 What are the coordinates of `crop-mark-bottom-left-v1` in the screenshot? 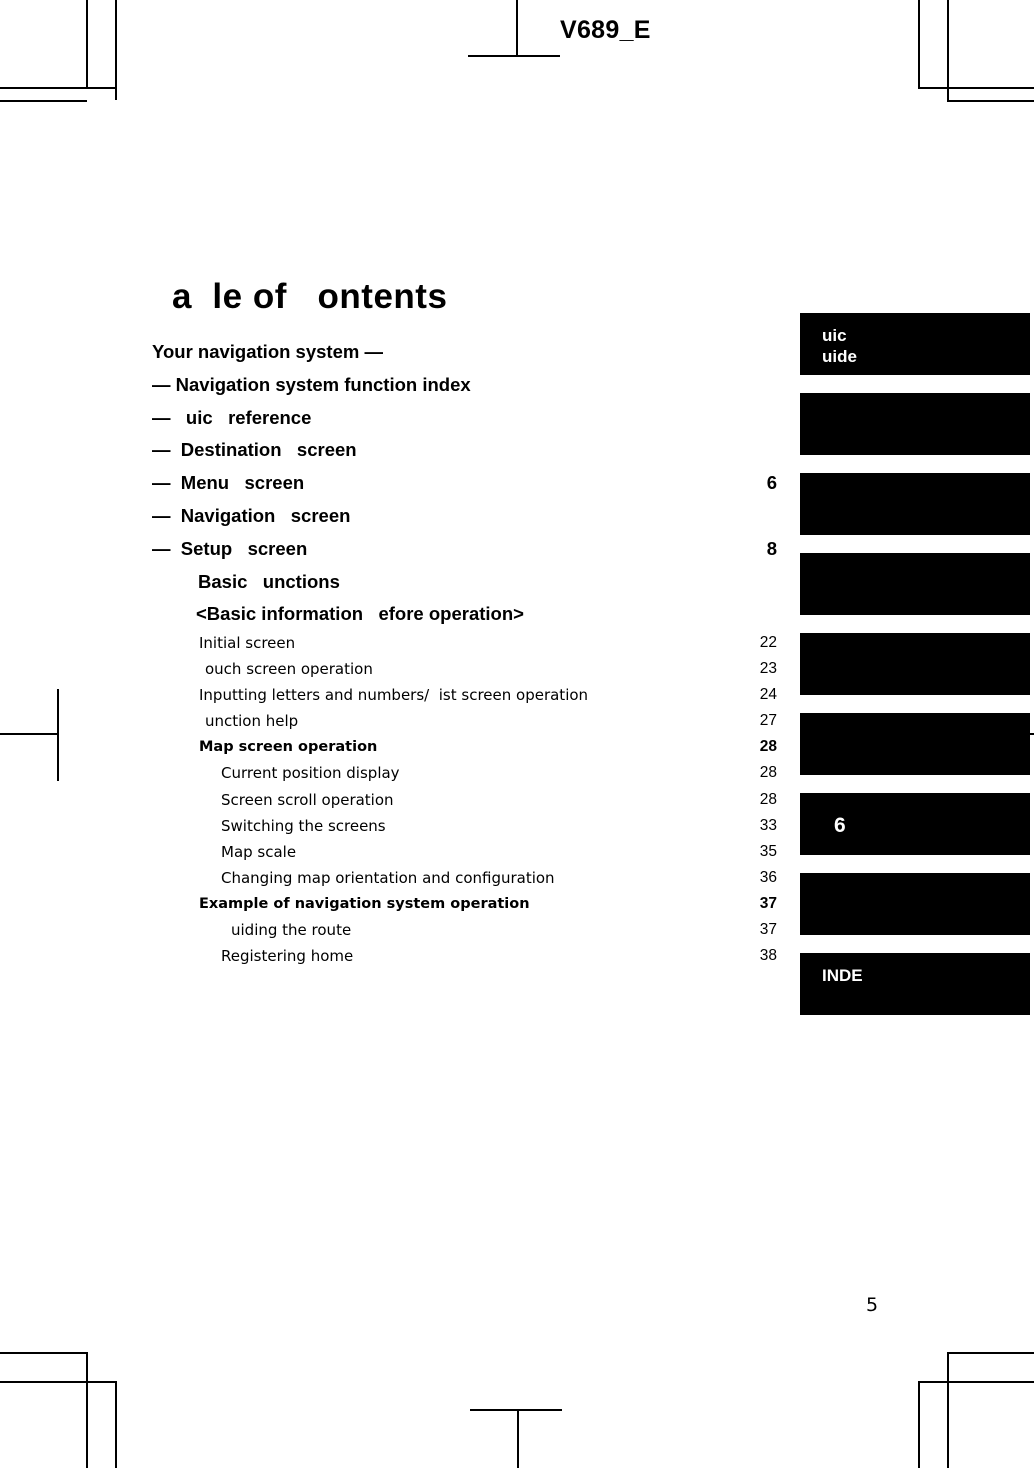 It's located at (87, 1410).